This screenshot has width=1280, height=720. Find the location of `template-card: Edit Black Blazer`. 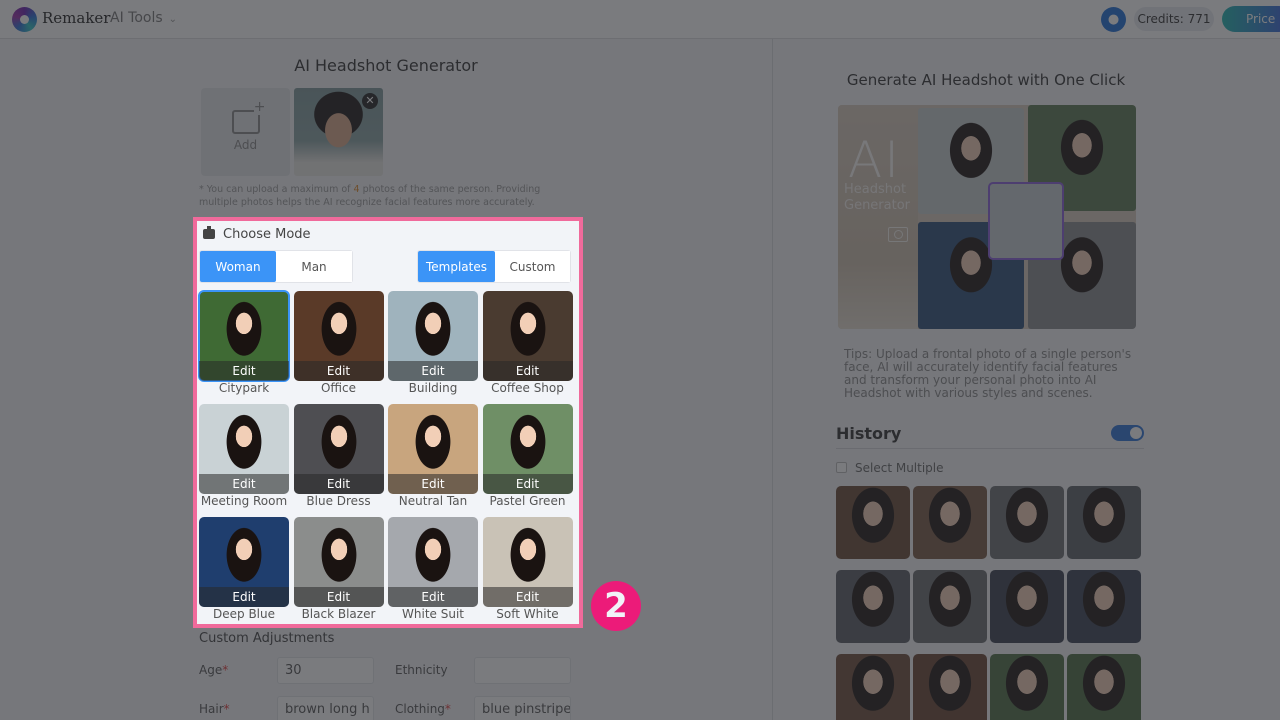

template-card: Edit Black Blazer is located at coordinates (338, 573).